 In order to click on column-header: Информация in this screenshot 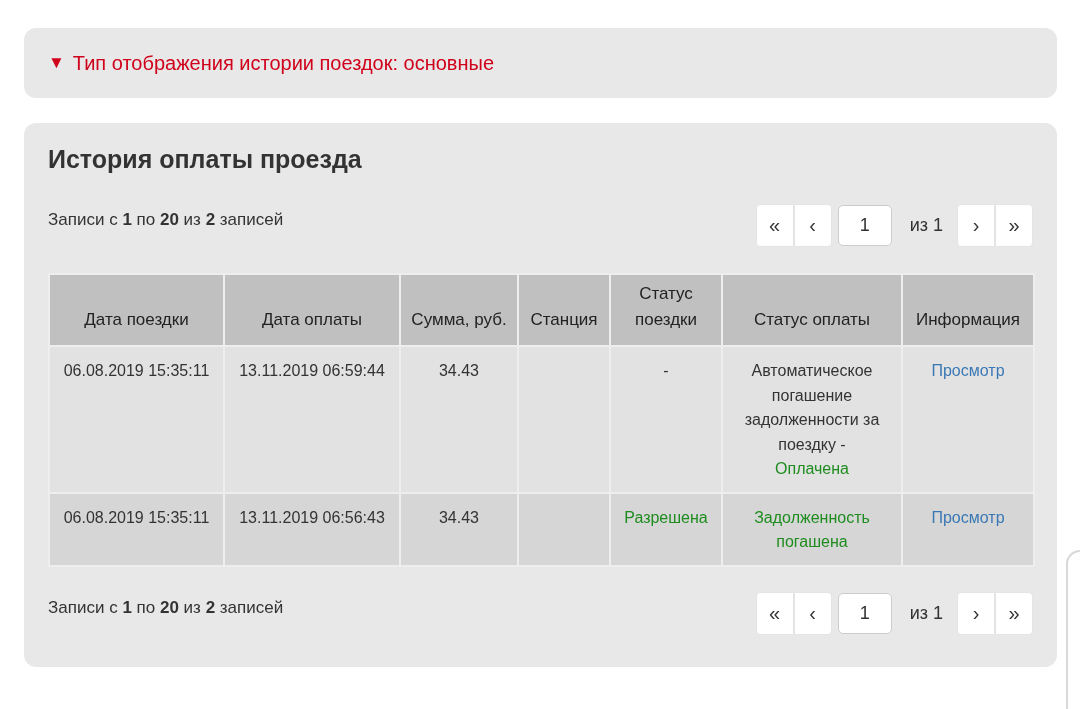, I will do `click(968, 310)`.